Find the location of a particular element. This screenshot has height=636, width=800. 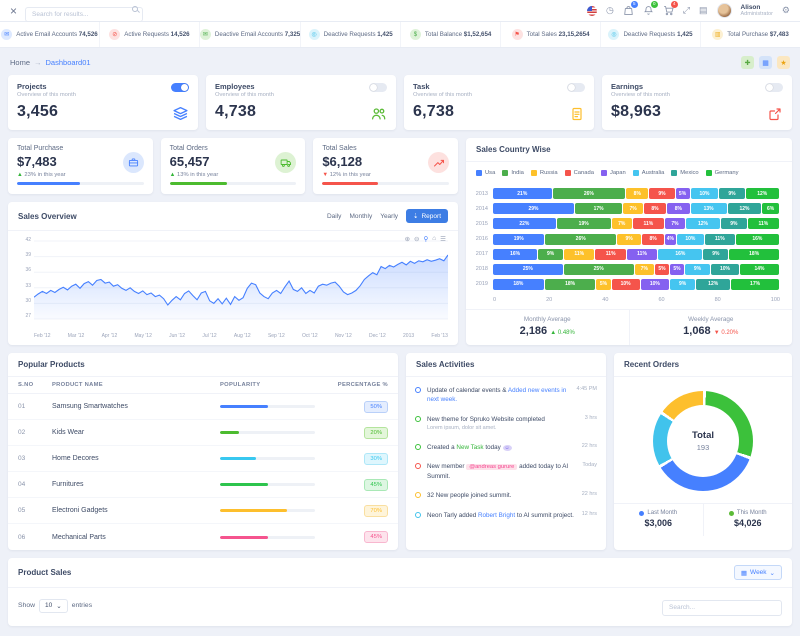

ticker-item: $ Total Balance $1,52,654 is located at coordinates (451, 34).